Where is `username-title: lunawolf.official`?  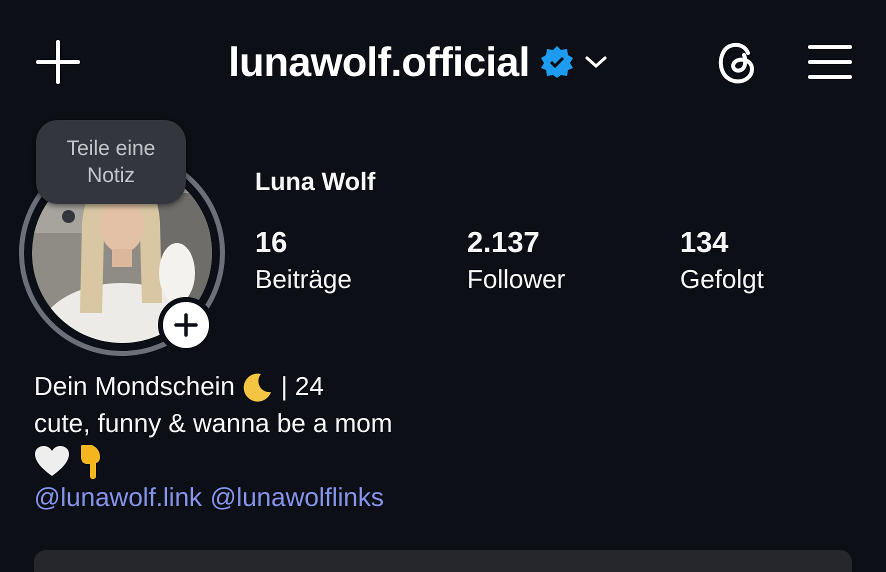
username-title: lunawolf.official is located at coordinates (379, 62).